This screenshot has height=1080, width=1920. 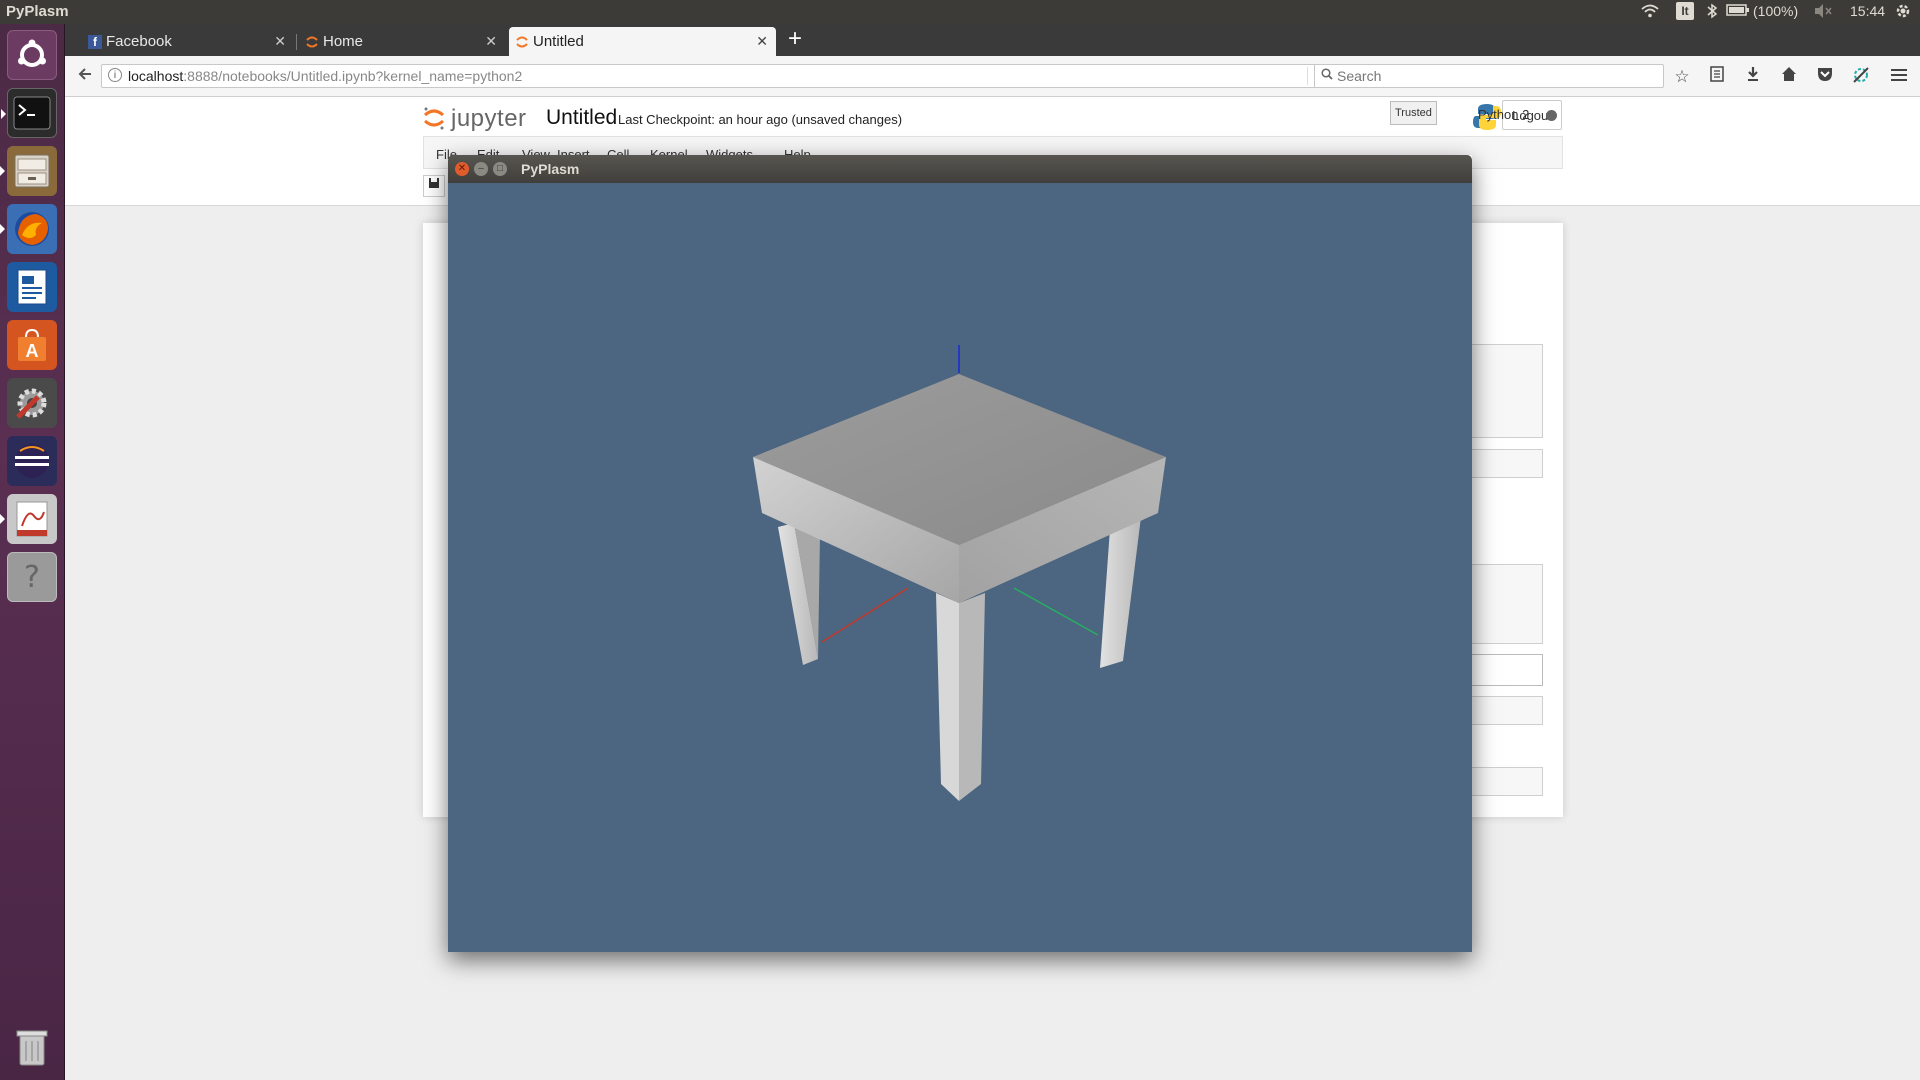 I want to click on trash-icon, so click(x=32, y=1048).